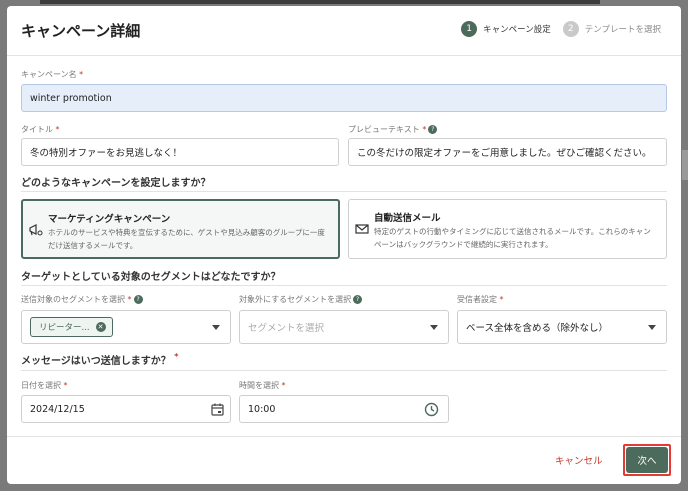 Image resolution: width=688 pixels, height=491 pixels. What do you see at coordinates (507, 152) in the screenshot?
I see `preview-text-input: この冬だけの限定オファーをご用意しました。ぜひご確認ください。` at bounding box center [507, 152].